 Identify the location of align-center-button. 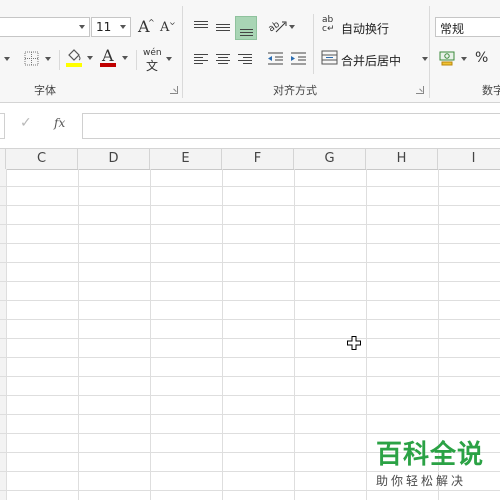
(223, 59).